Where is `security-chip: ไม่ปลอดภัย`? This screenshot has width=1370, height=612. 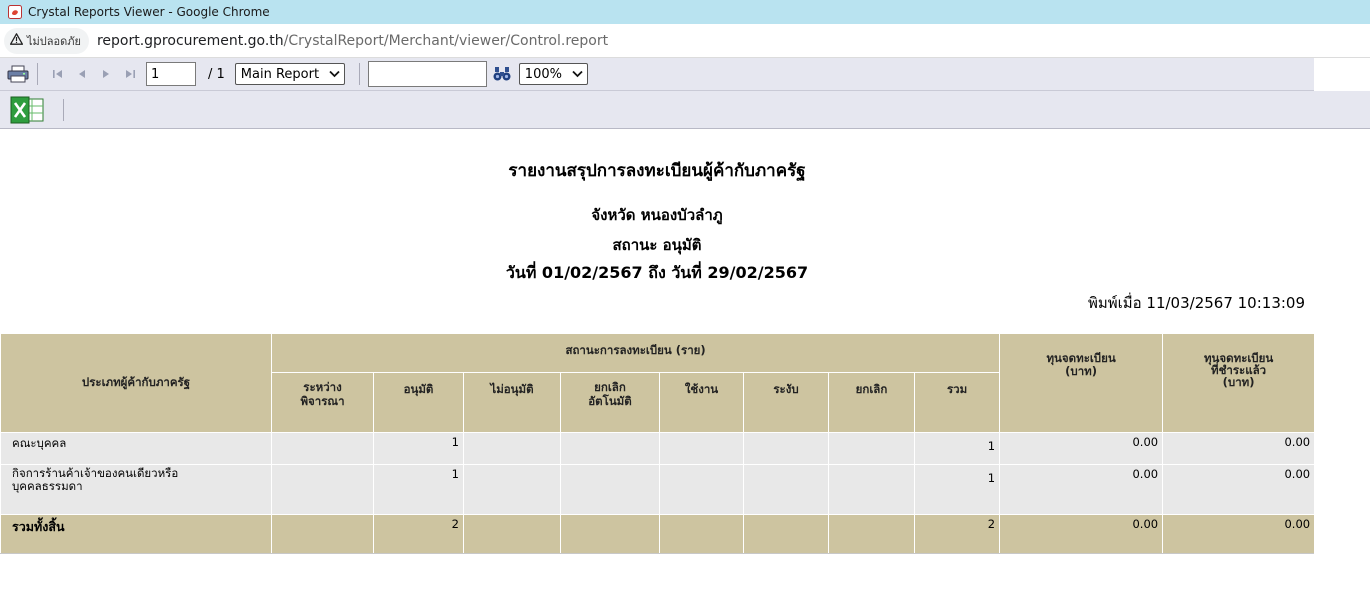 security-chip: ไม่ปลอดภัย is located at coordinates (46, 40).